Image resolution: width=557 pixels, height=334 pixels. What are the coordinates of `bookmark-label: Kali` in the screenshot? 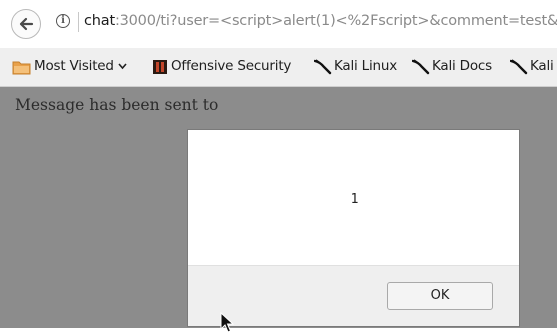 It's located at (542, 66).